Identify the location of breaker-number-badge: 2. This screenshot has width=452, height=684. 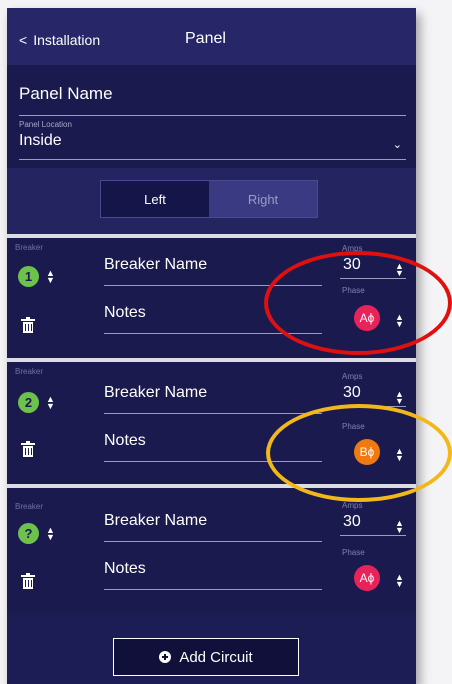
(28, 402).